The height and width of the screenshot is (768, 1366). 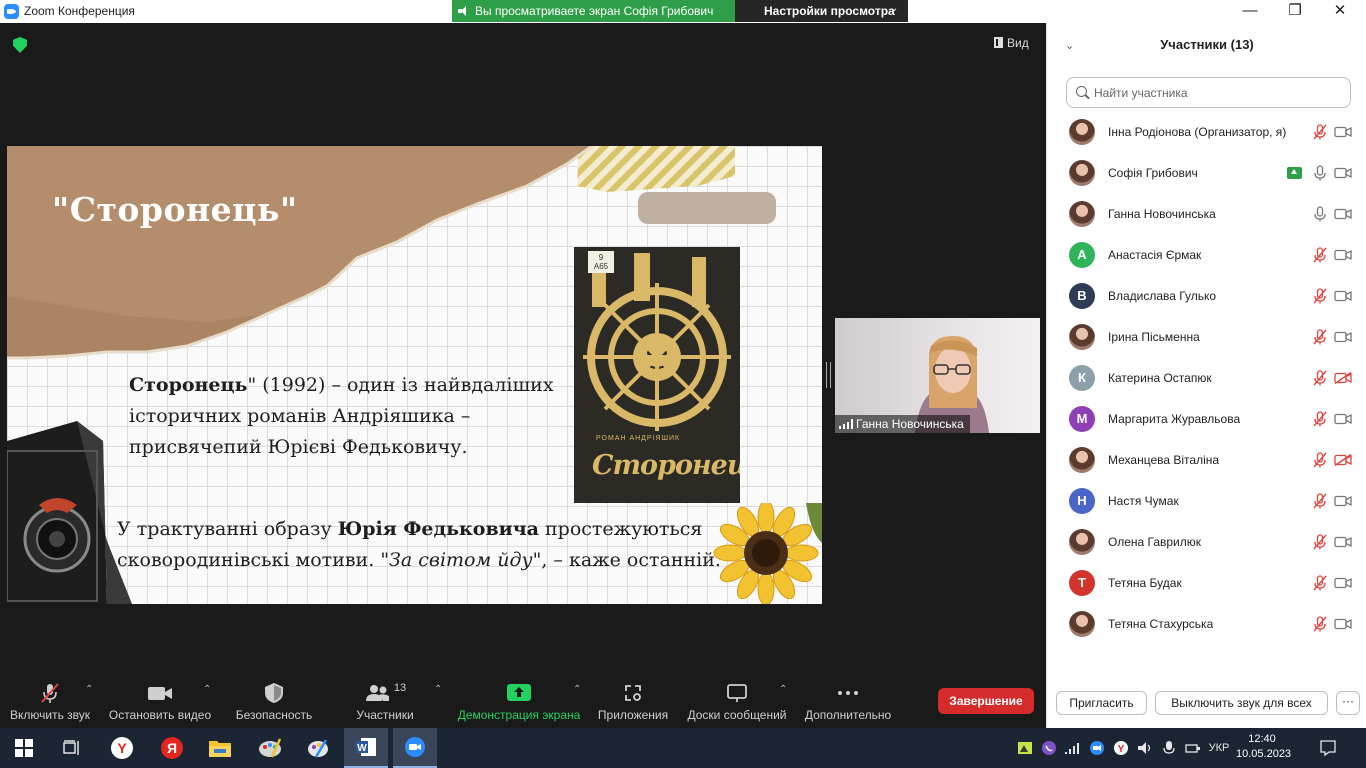 What do you see at coordinates (1206, 460) in the screenshot?
I see `participant-row: Механцева Віталіна` at bounding box center [1206, 460].